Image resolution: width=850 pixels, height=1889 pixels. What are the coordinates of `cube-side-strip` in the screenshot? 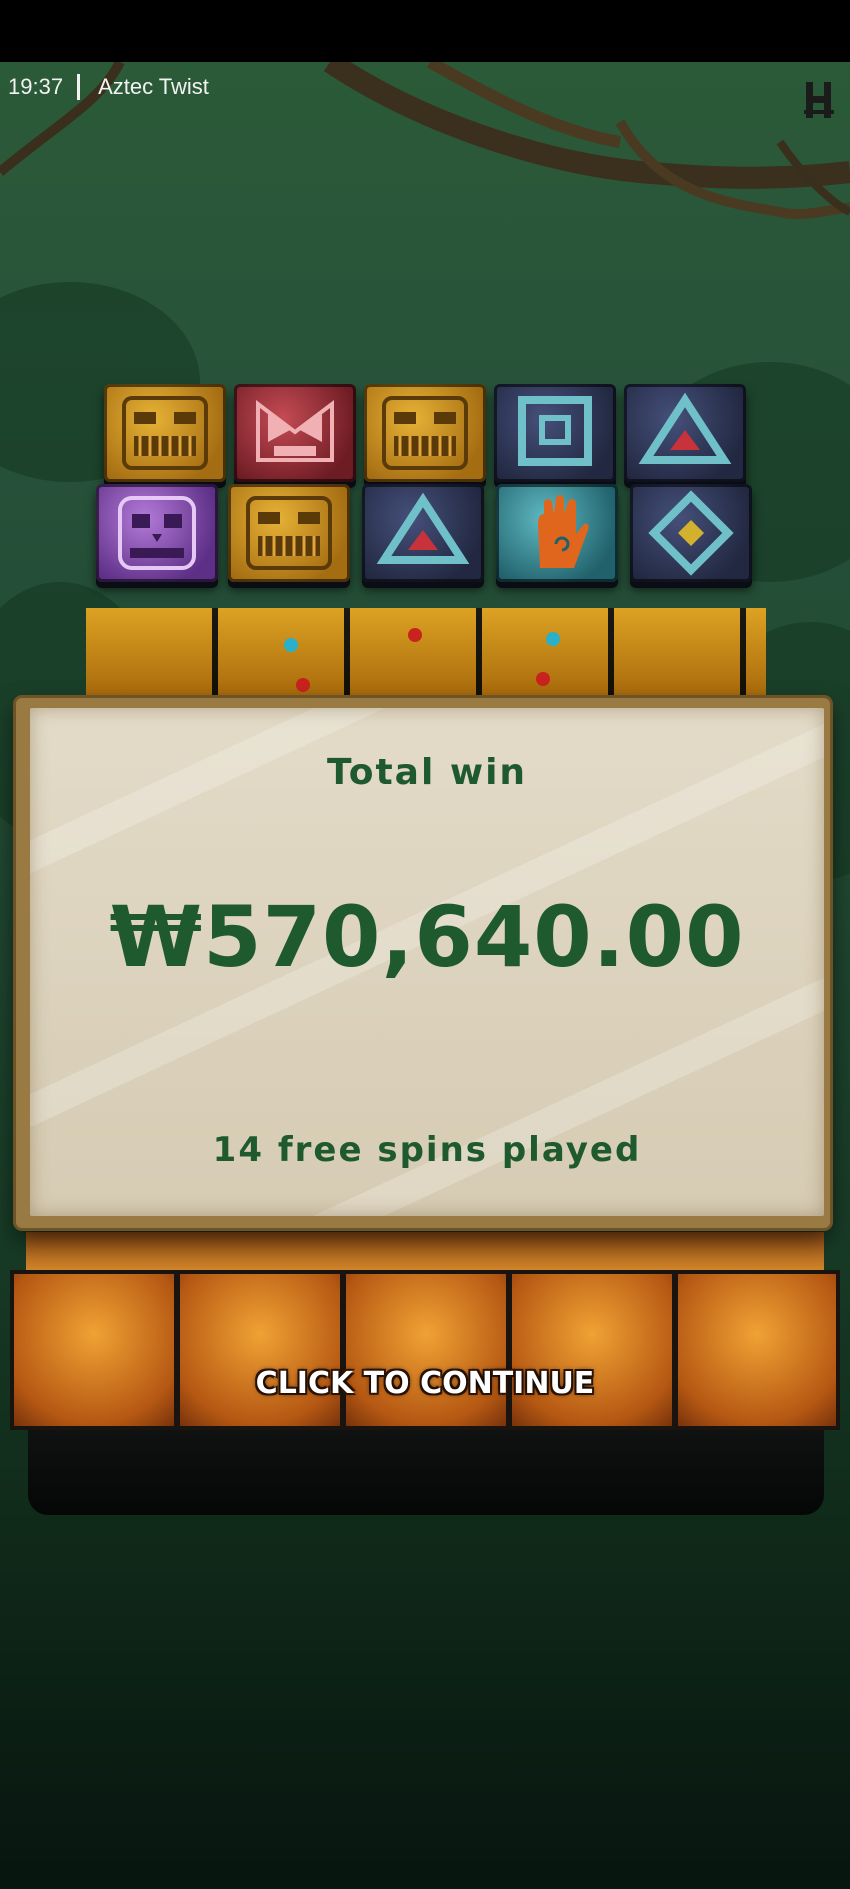 It's located at (425, 1252).